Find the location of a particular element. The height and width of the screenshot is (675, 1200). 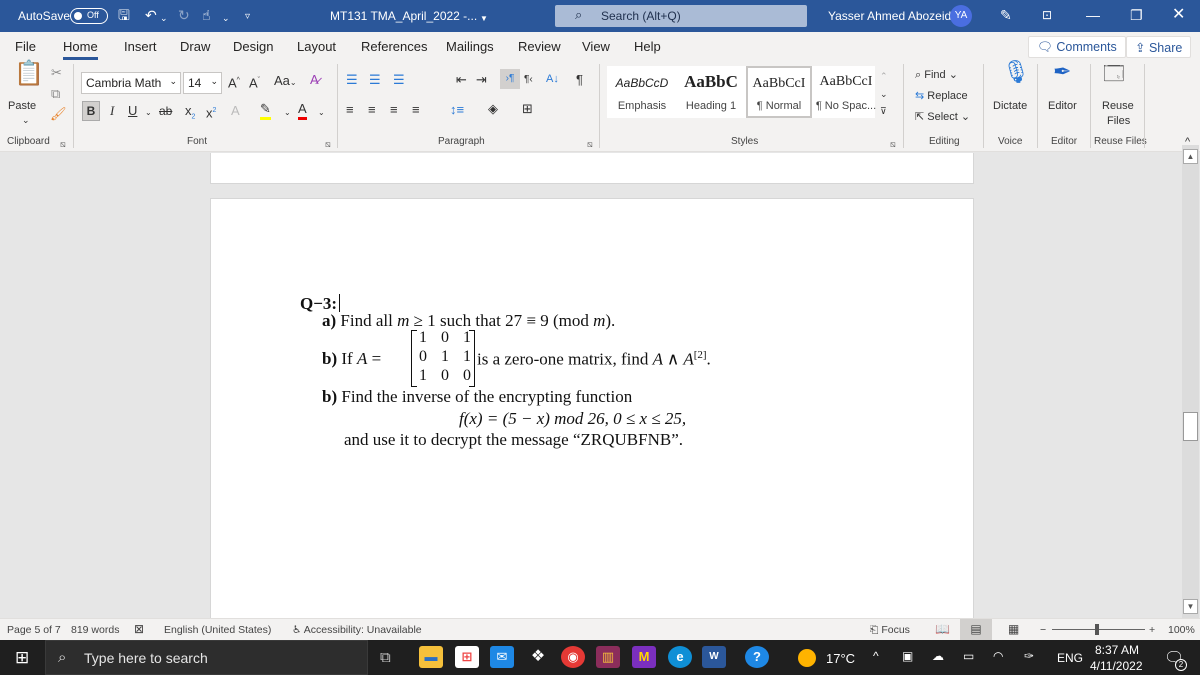

dictate-button: Dictate is located at coordinates (1010, 106).